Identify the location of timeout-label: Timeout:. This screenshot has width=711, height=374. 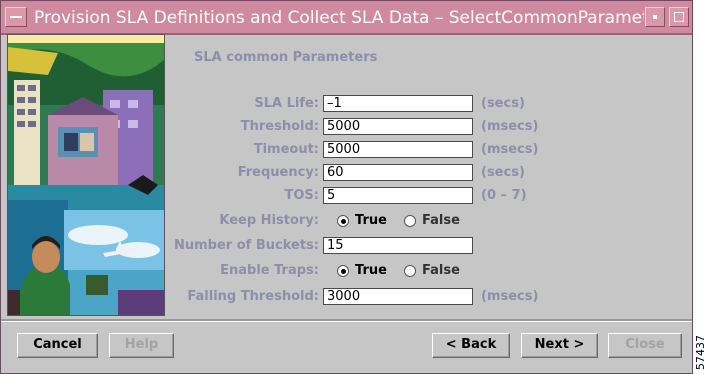
(286, 149).